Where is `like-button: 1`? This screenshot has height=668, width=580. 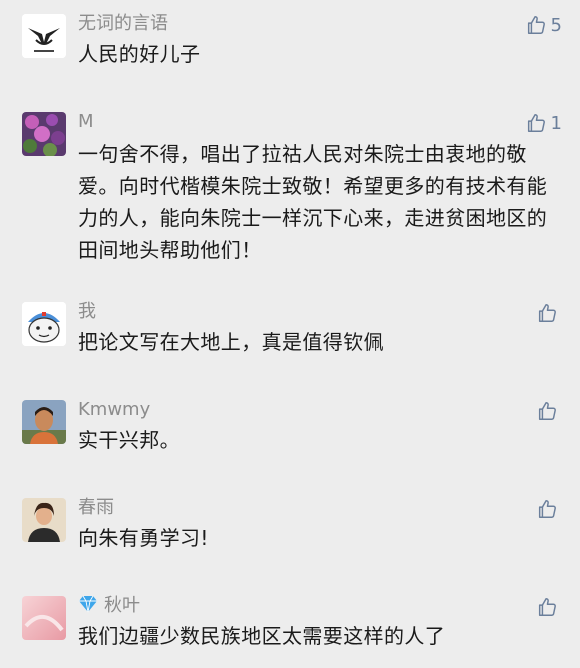 like-button: 1 is located at coordinates (543, 123).